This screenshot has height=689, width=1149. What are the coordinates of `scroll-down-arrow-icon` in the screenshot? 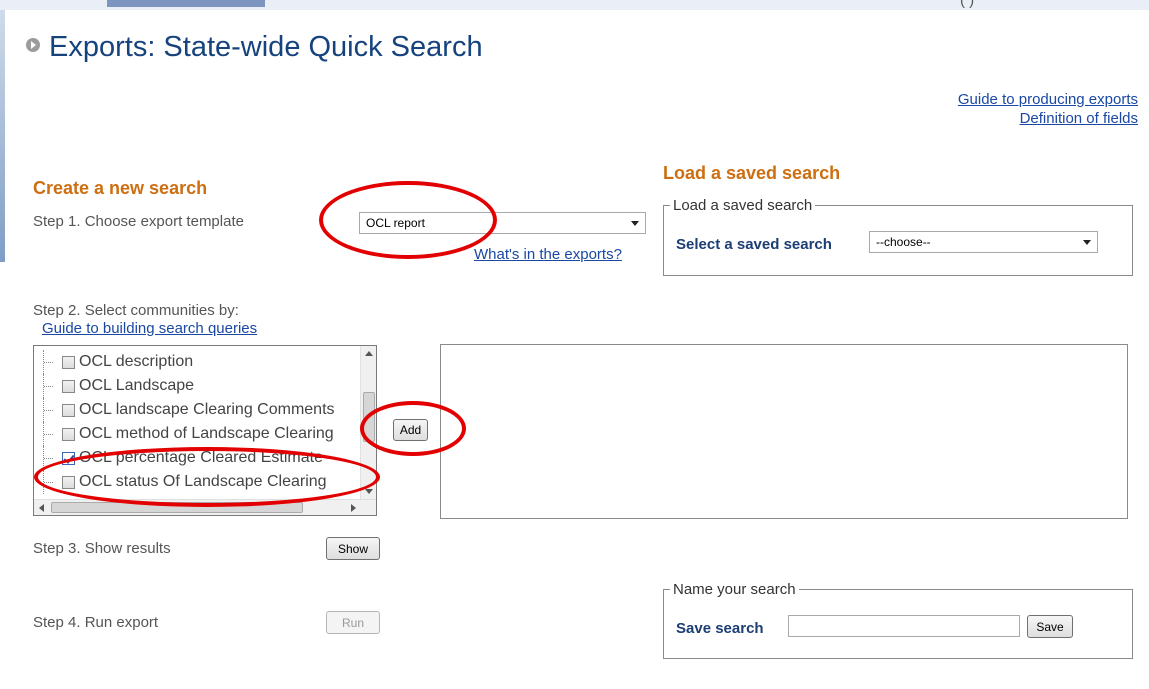 It's located at (369, 491).